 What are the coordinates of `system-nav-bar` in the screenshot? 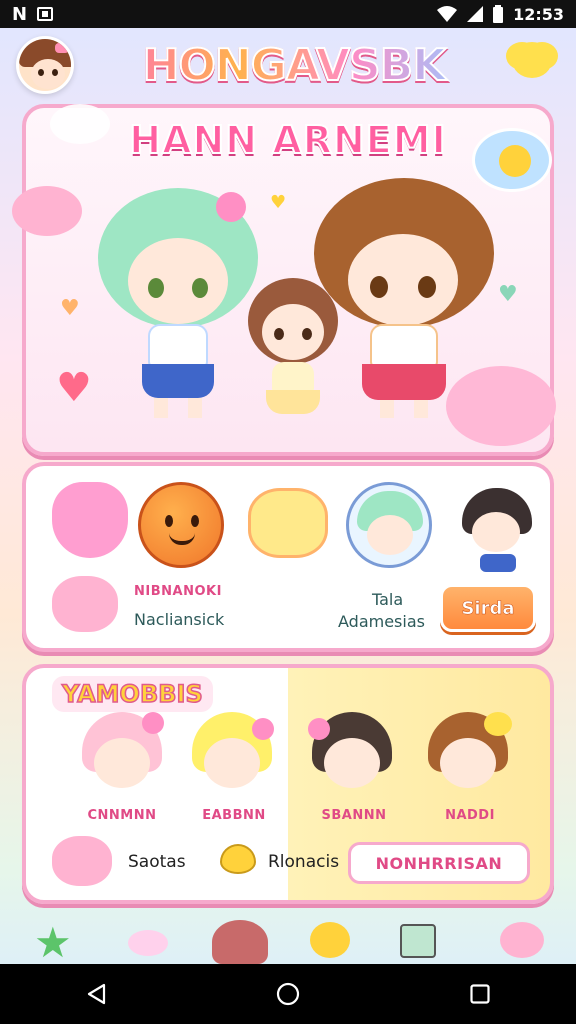 It's located at (288, 994).